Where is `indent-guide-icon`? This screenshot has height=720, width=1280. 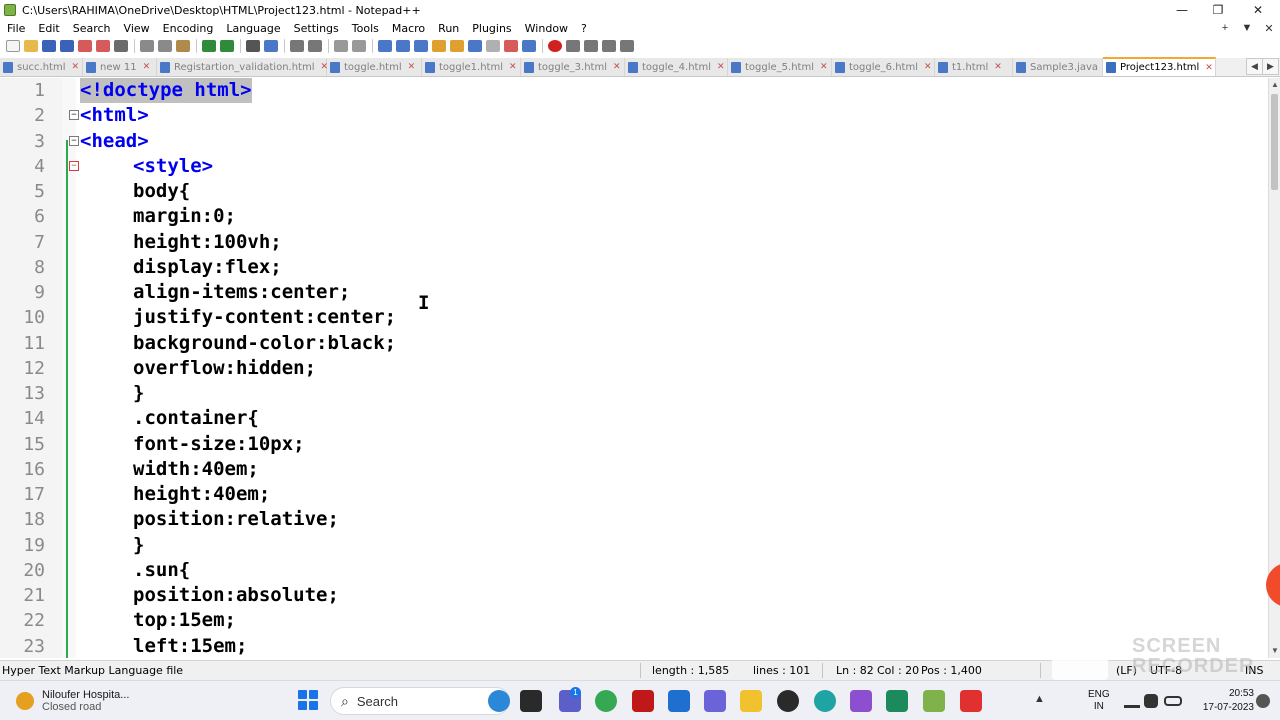 indent-guide-icon is located at coordinates (421, 46).